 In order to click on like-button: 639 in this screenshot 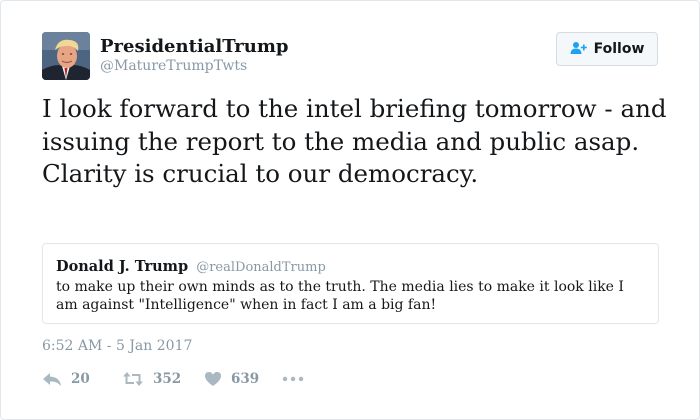, I will do `click(243, 379)`.